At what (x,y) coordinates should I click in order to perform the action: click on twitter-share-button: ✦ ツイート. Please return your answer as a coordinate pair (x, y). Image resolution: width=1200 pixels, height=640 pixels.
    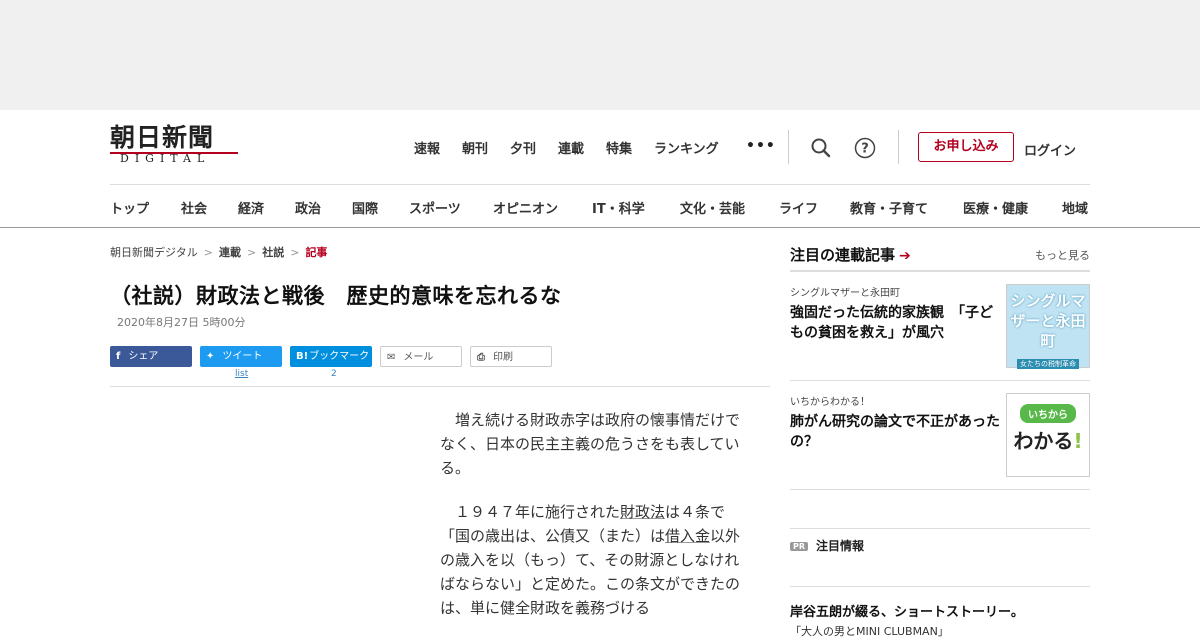
    Looking at the image, I should click on (241, 356).